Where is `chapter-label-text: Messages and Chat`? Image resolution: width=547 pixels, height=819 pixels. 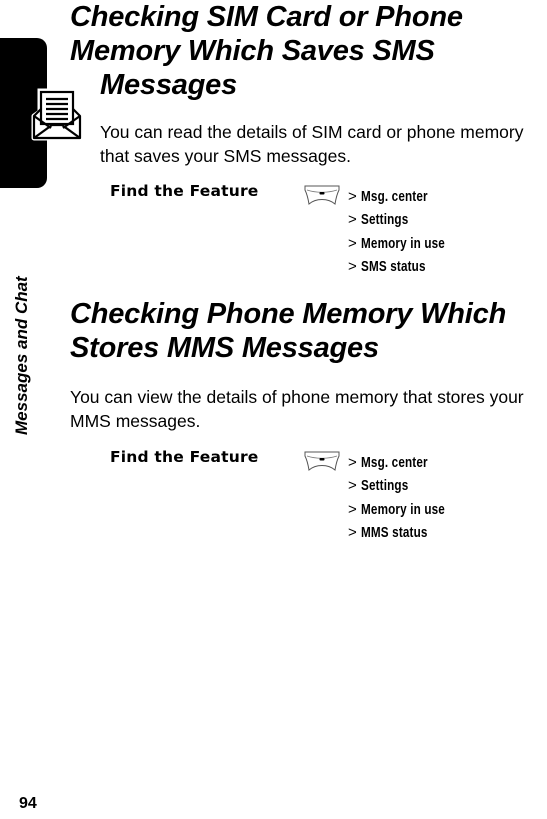
chapter-label-text: Messages and Chat is located at coordinates (21, 355).